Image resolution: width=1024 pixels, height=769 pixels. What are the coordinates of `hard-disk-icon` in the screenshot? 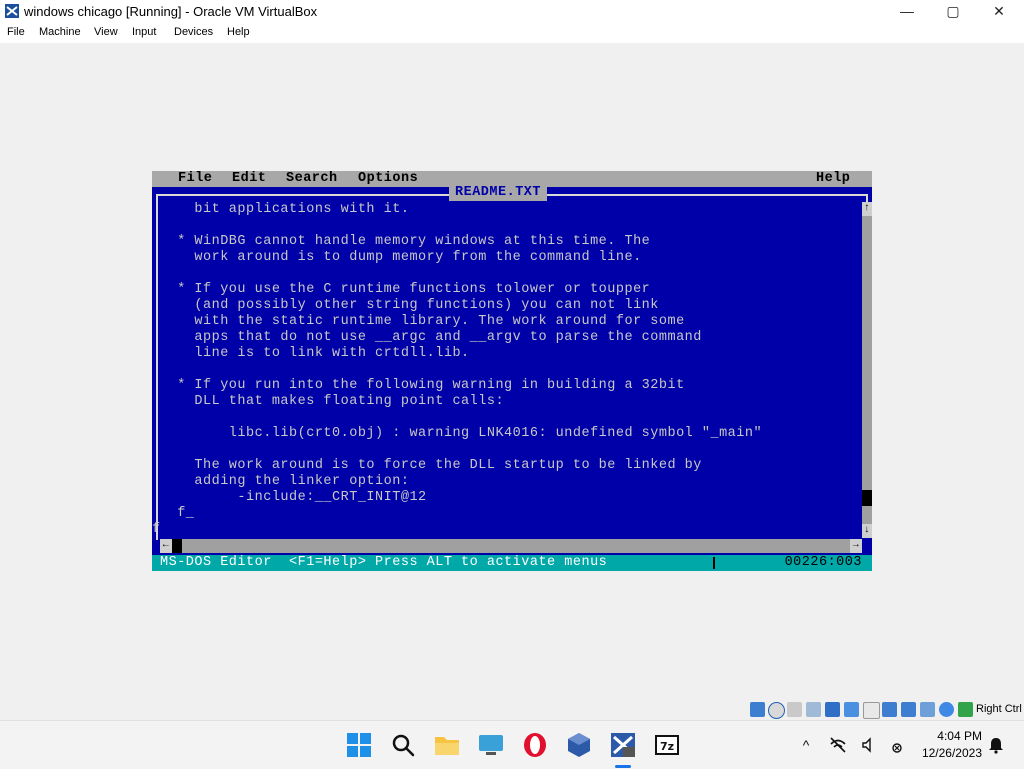 It's located at (757, 709).